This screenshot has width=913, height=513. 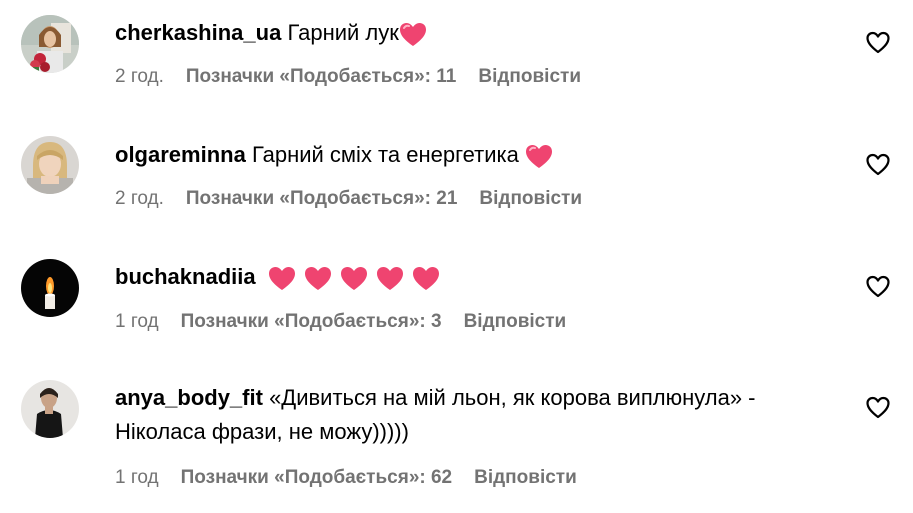 I want to click on comment-username: olgareminna, so click(x=180, y=154).